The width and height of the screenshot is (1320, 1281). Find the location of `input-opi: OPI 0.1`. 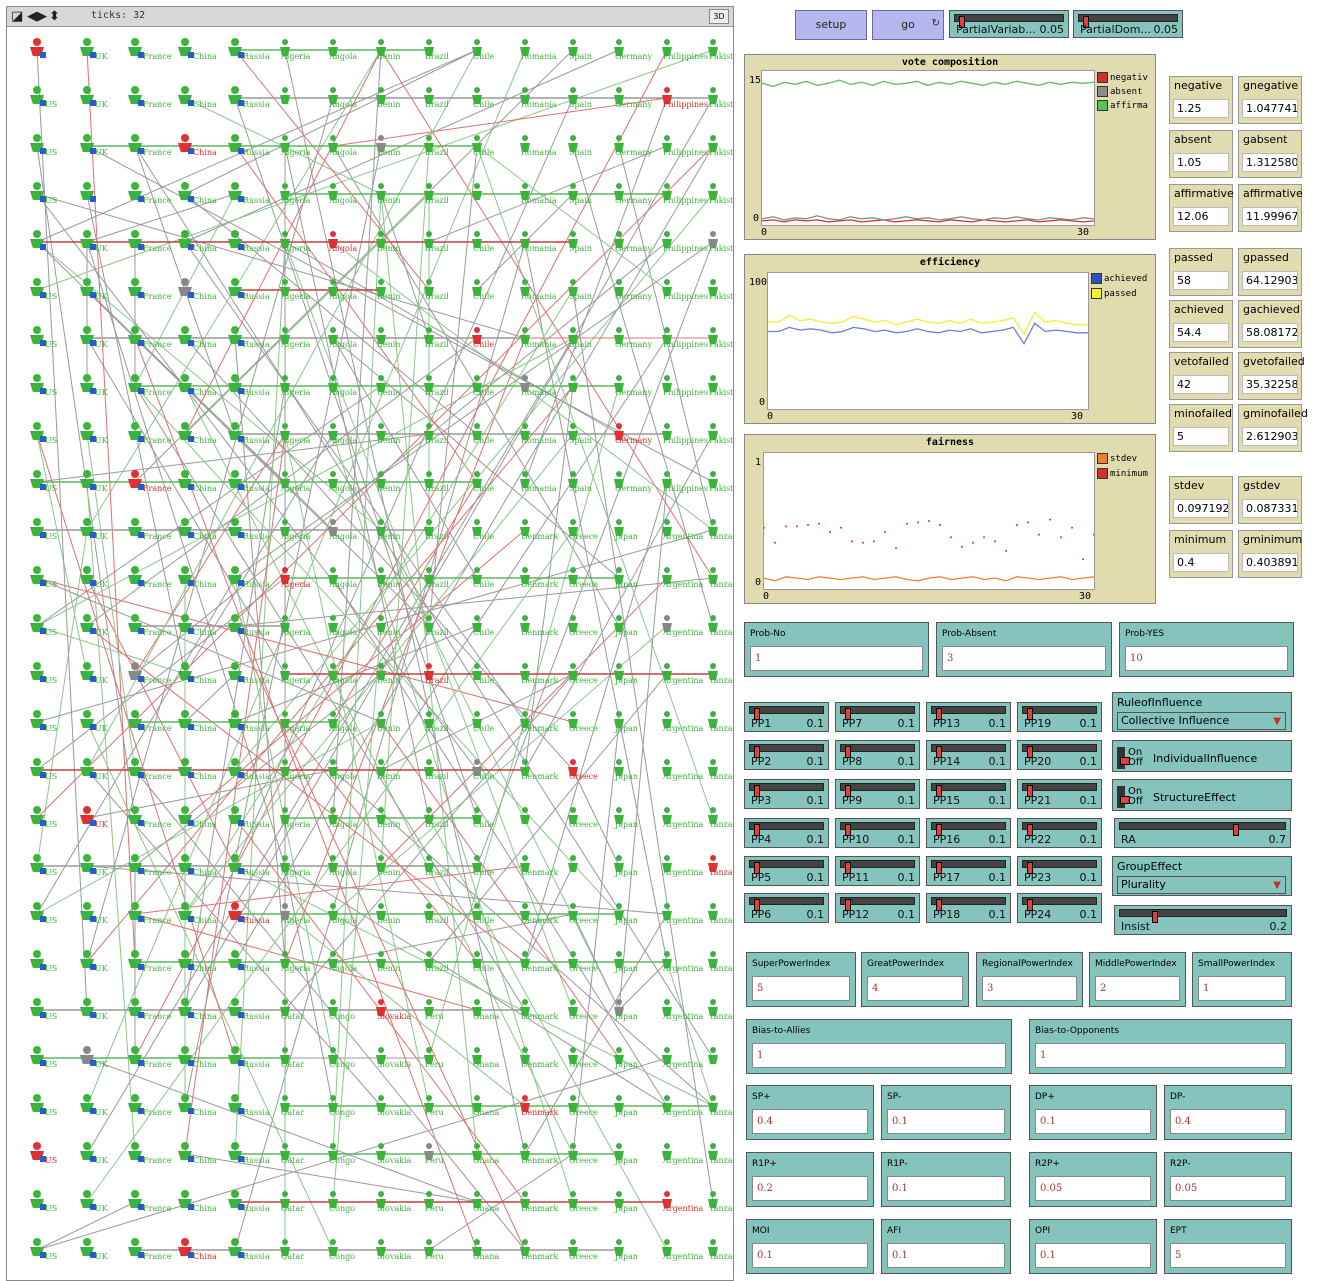

input-opi: OPI 0.1 is located at coordinates (1093, 1246).